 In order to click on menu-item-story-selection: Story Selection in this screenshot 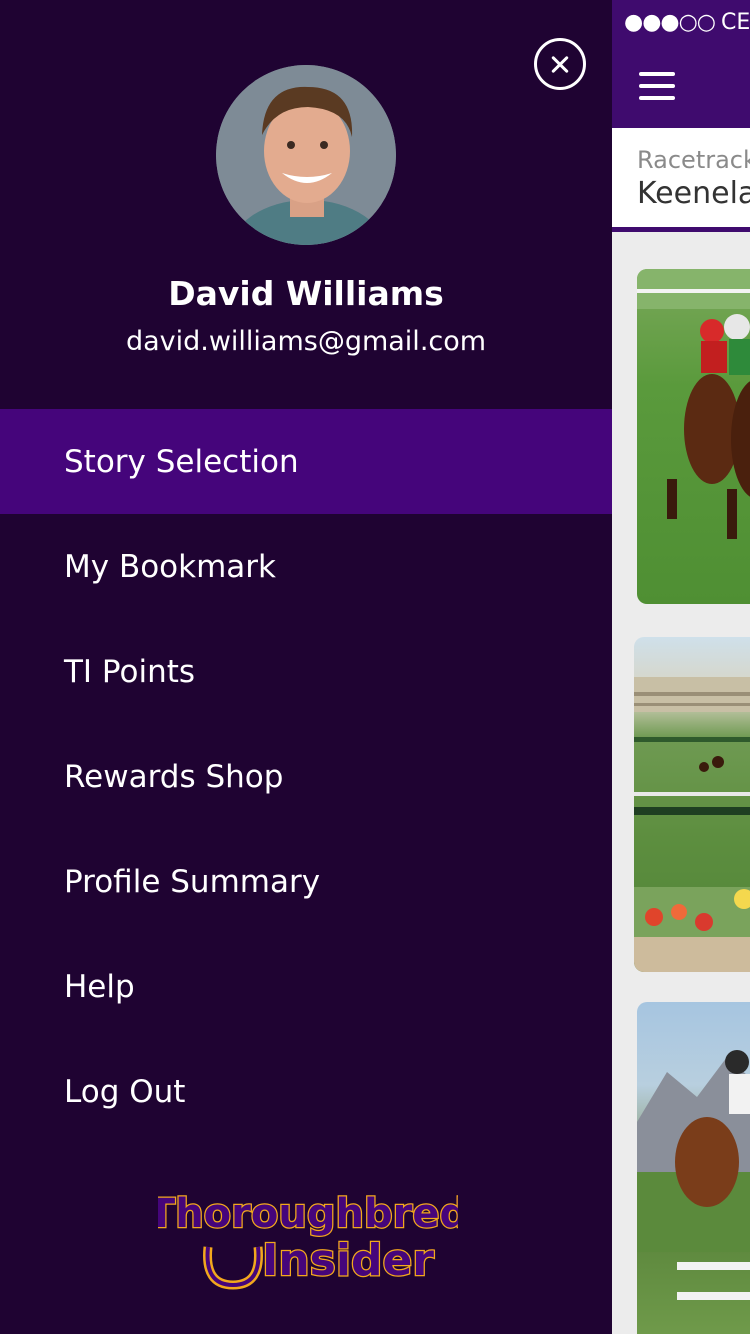, I will do `click(306, 461)`.